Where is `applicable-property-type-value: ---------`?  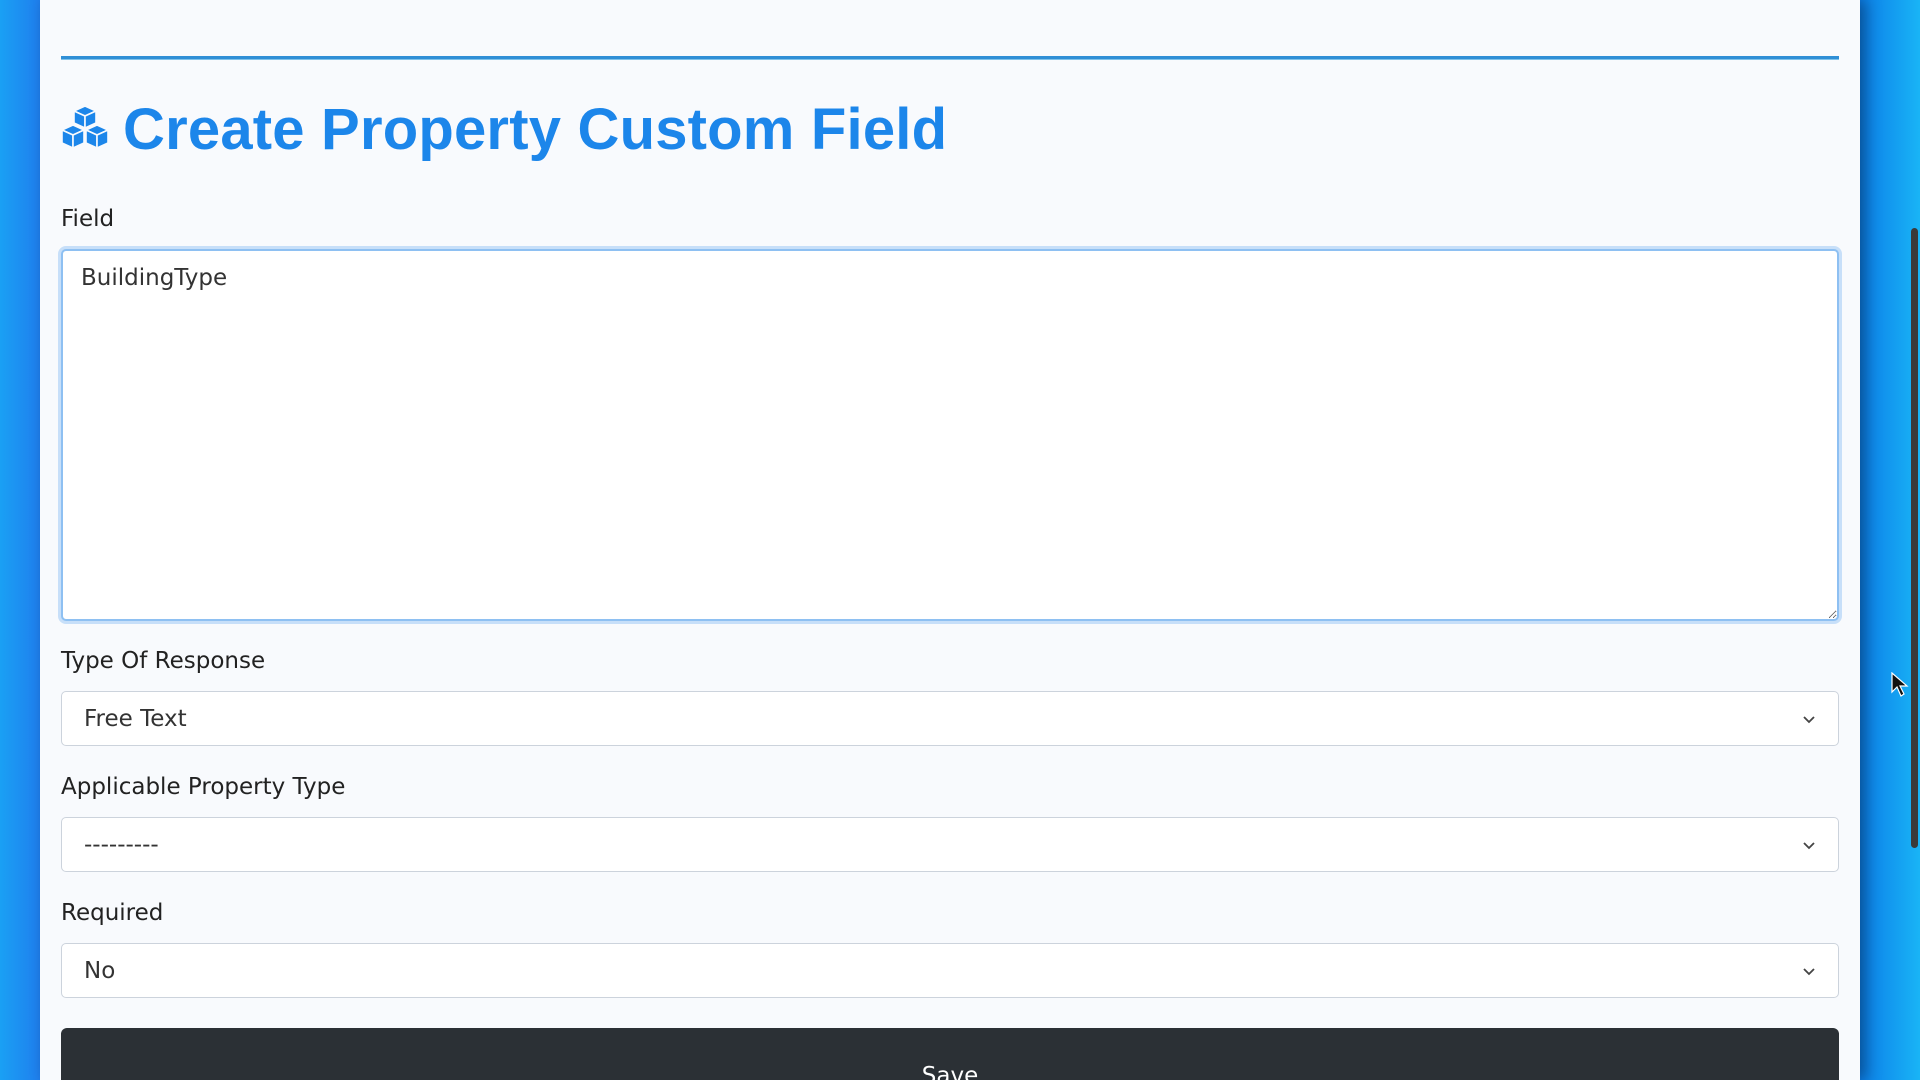 applicable-property-type-value: --------- is located at coordinates (121, 844).